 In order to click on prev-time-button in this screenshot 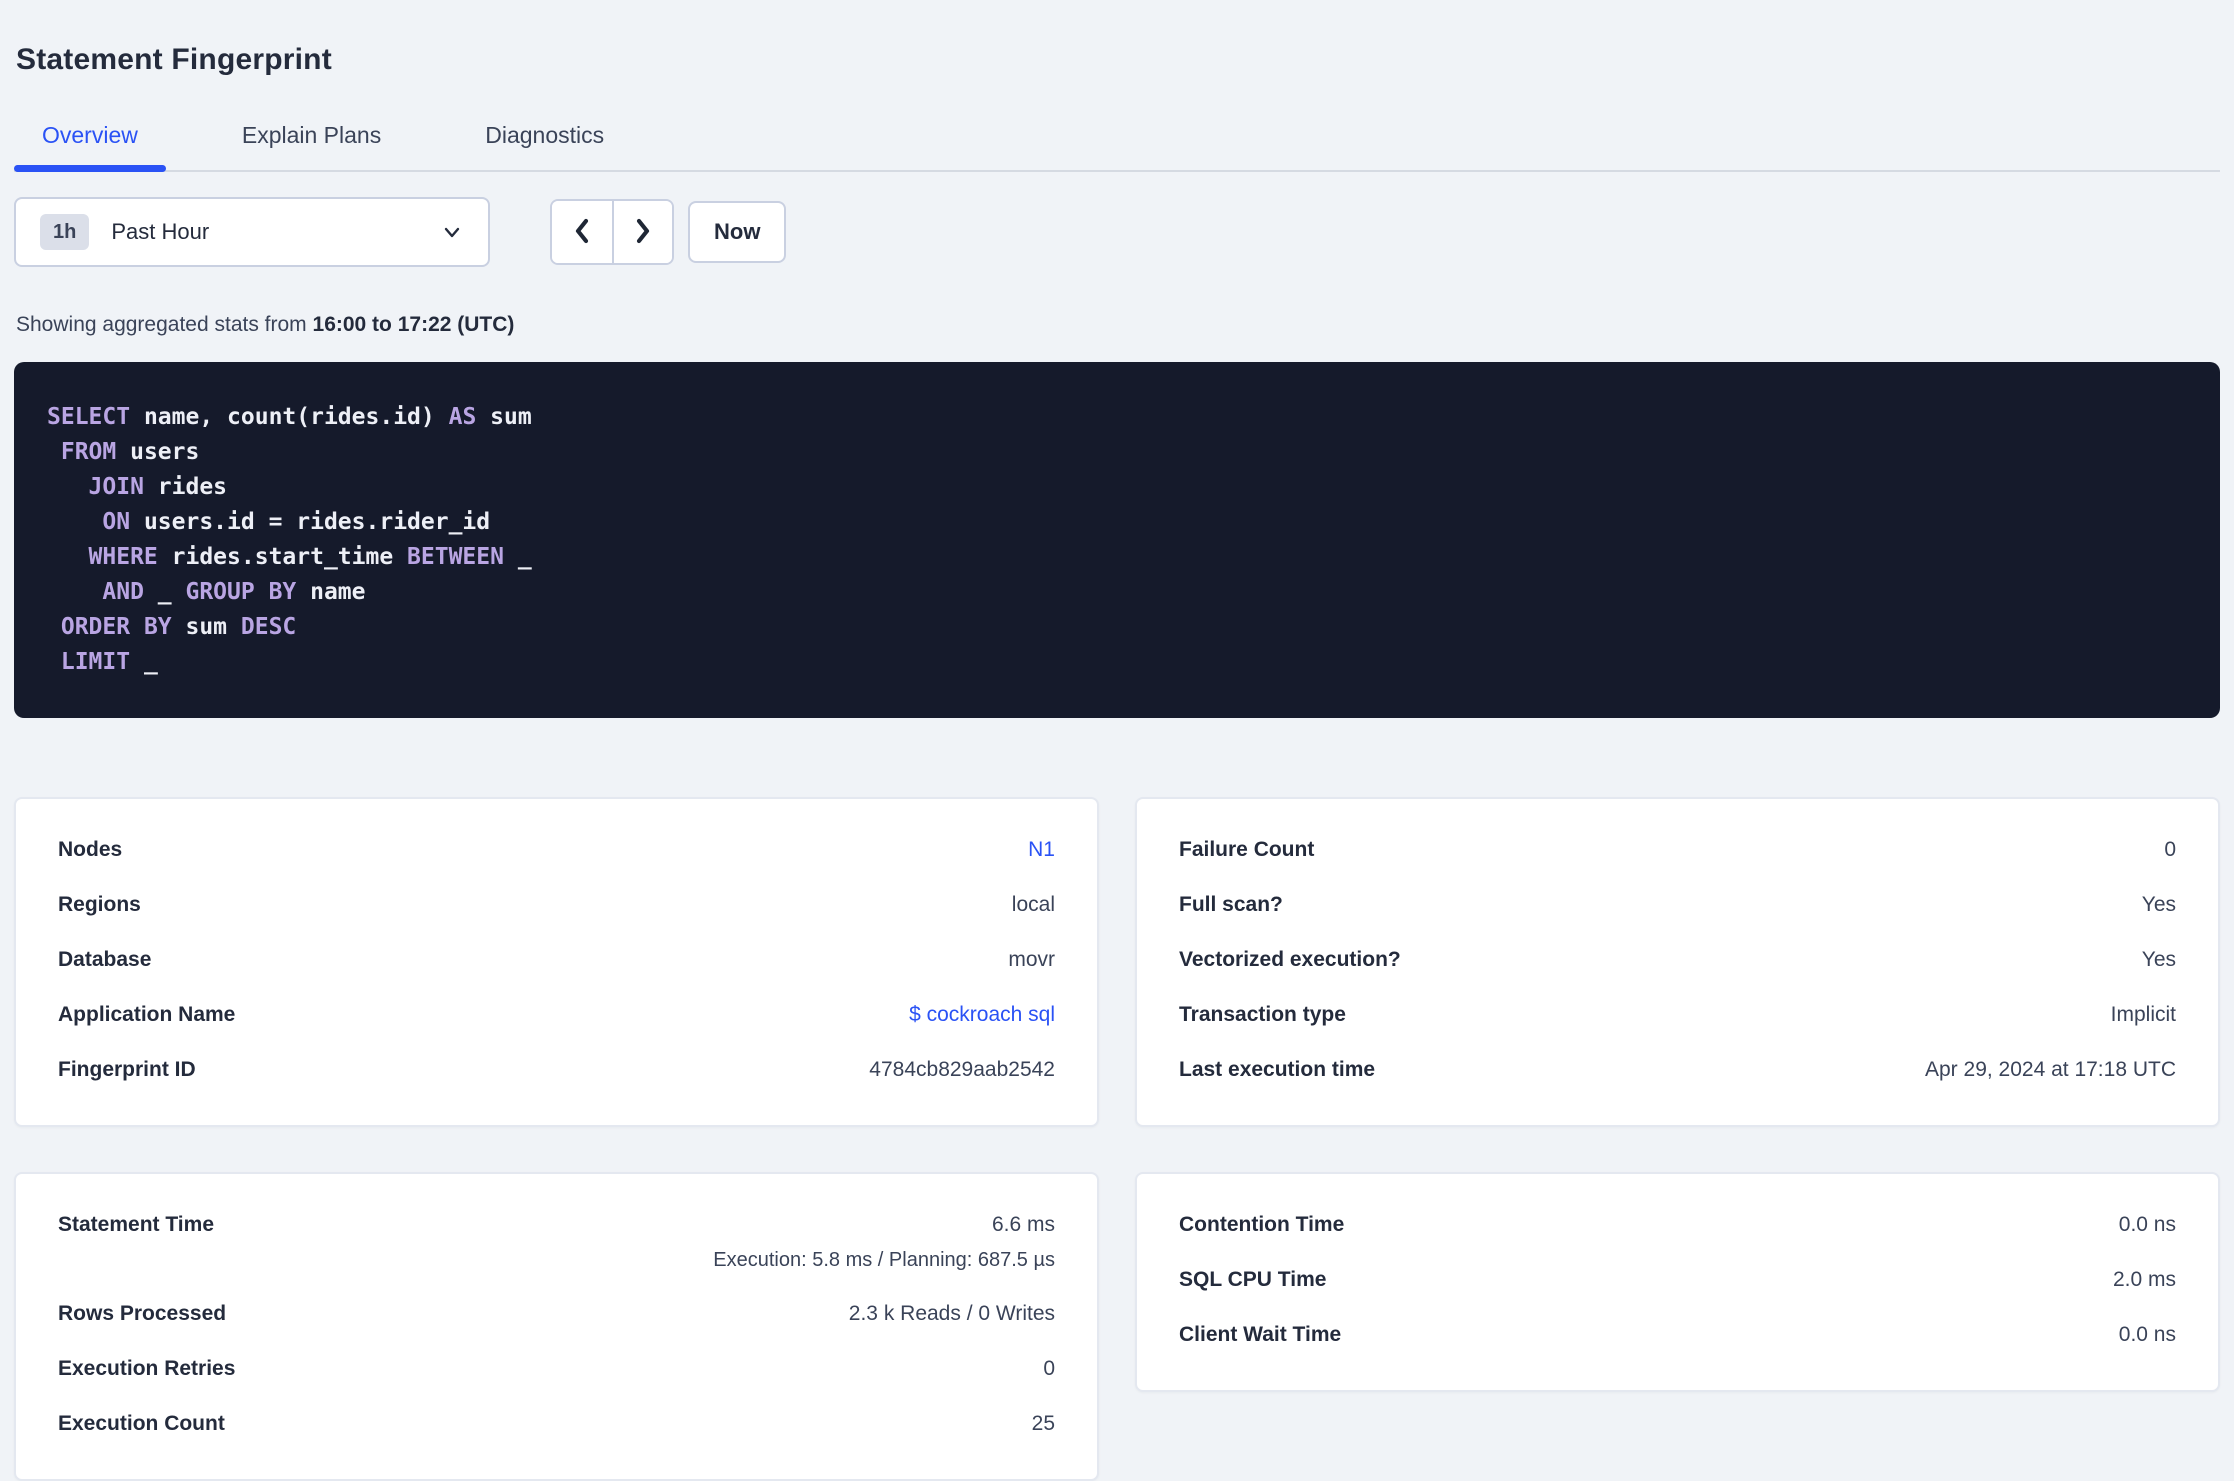, I will do `click(582, 232)`.